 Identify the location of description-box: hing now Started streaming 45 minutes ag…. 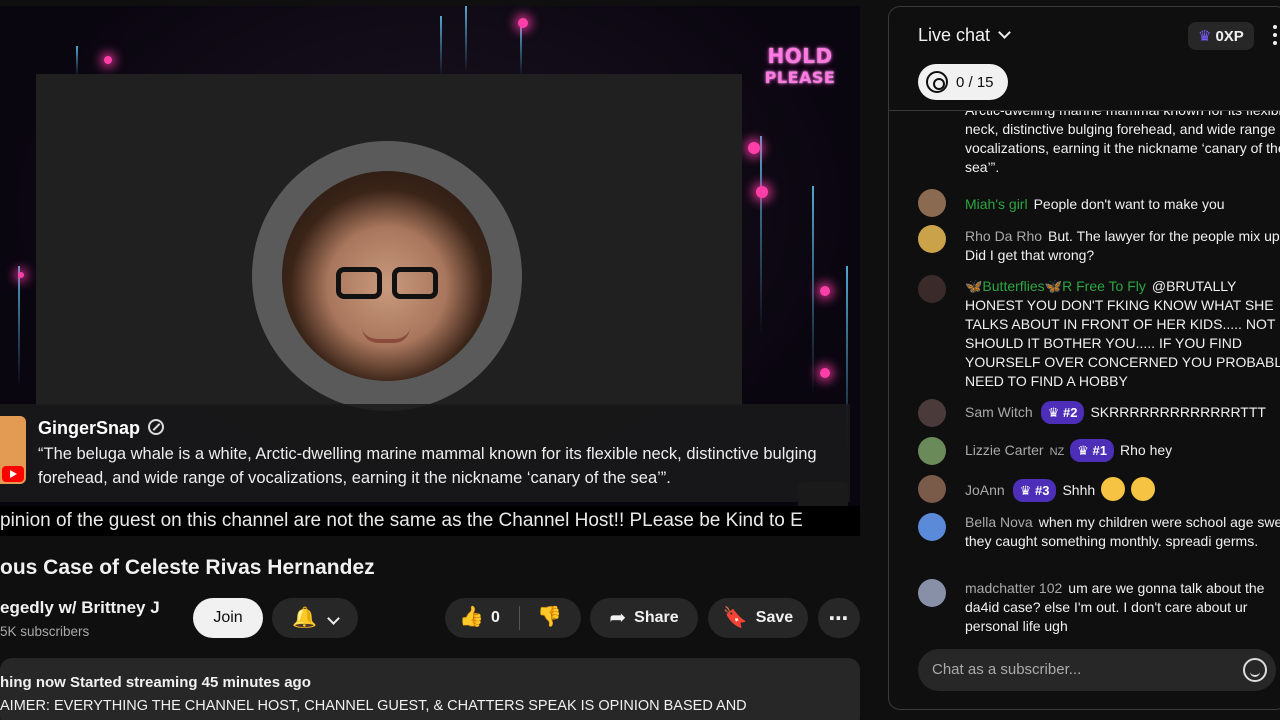
(430, 689).